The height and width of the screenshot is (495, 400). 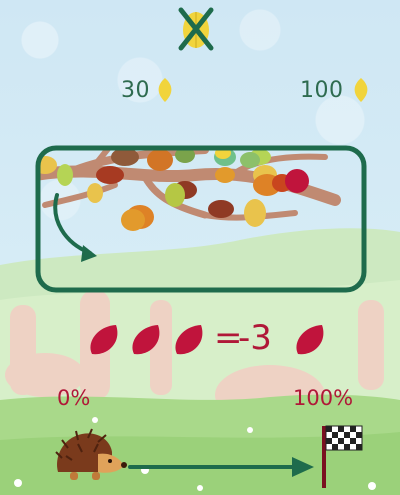 What do you see at coordinates (91, 454) in the screenshot?
I see `hedgehog-icon` at bounding box center [91, 454].